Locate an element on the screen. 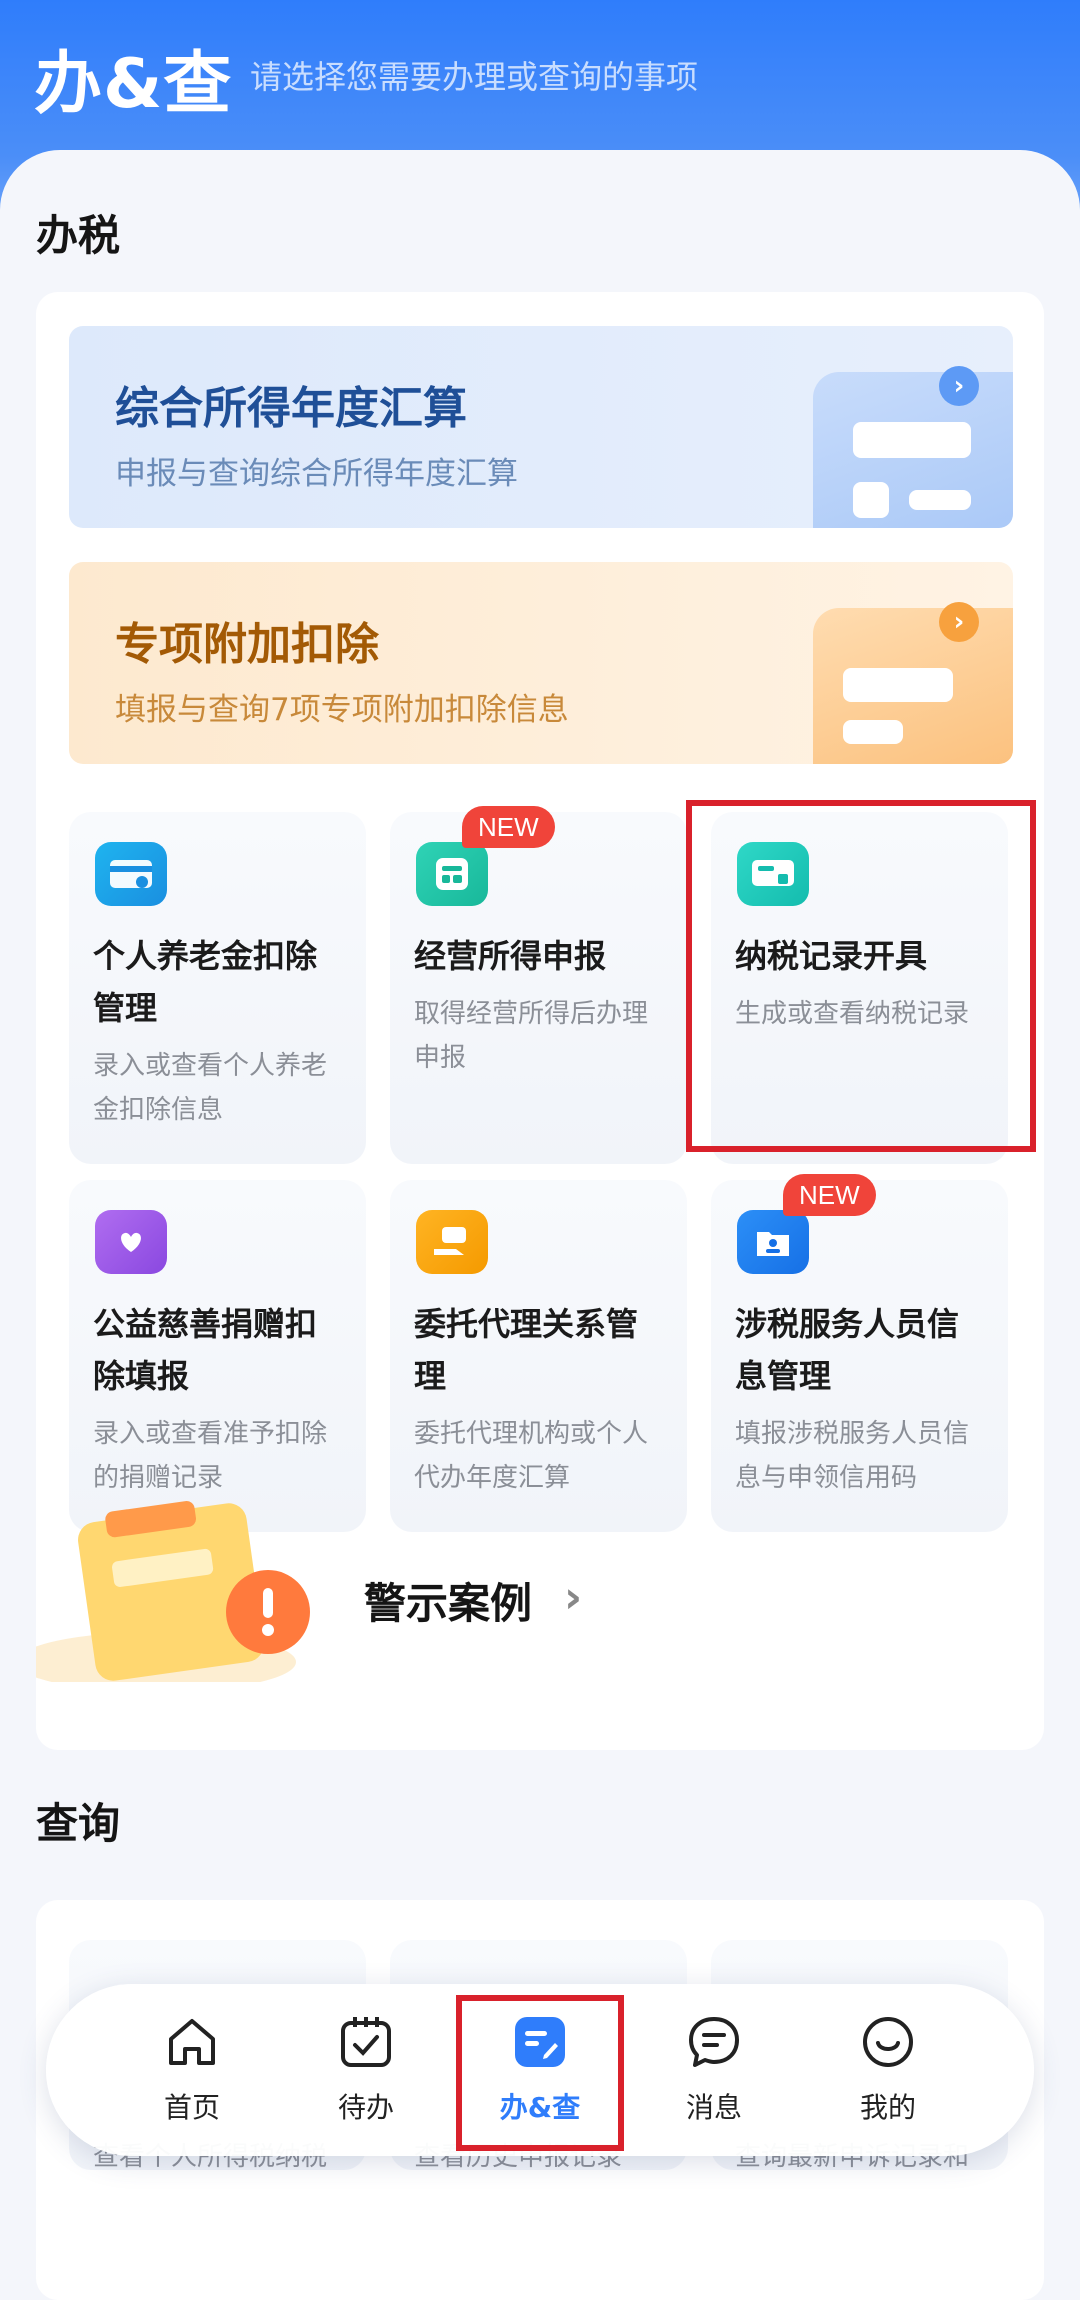 This screenshot has width=1080, height=2300. nav-label: 我的 is located at coordinates (887, 2107).